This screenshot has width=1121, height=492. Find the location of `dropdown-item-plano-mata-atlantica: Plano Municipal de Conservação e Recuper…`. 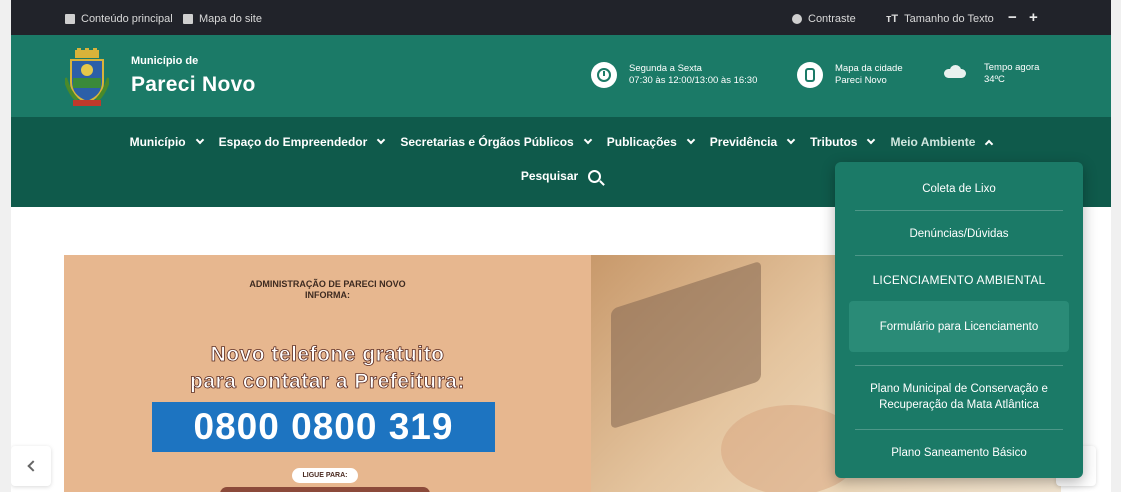

dropdown-item-plano-mata-atlantica: Plano Municipal de Conservação e Recuper… is located at coordinates (959, 397).